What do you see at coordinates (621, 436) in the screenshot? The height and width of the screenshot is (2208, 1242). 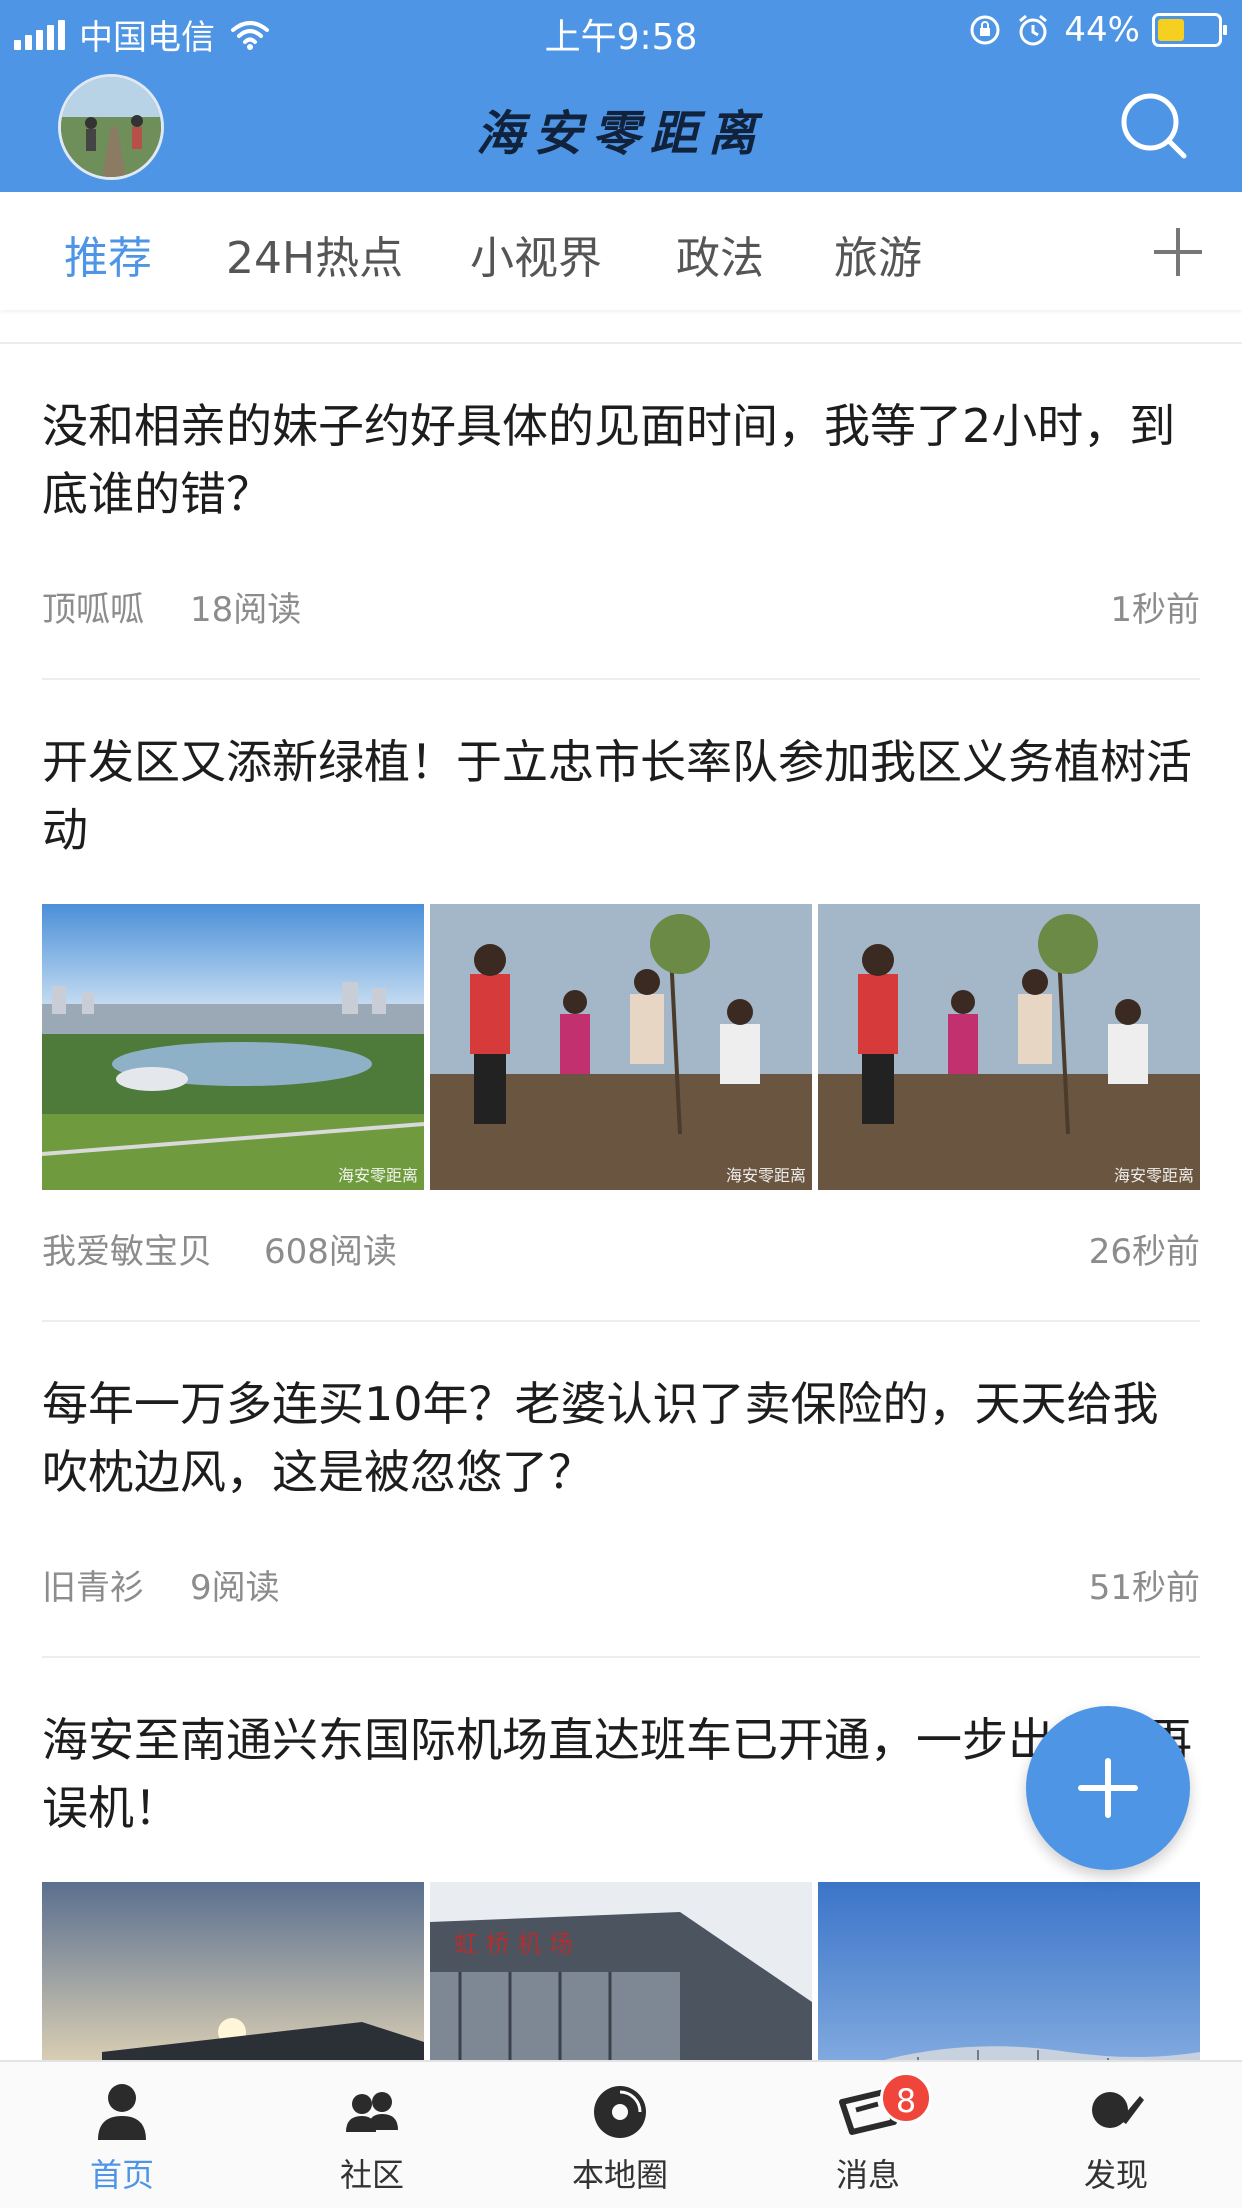 I see `news-headline: 没和相亲的妹子约好具体的见面时间，我等了2小时，到底谁的错？` at bounding box center [621, 436].